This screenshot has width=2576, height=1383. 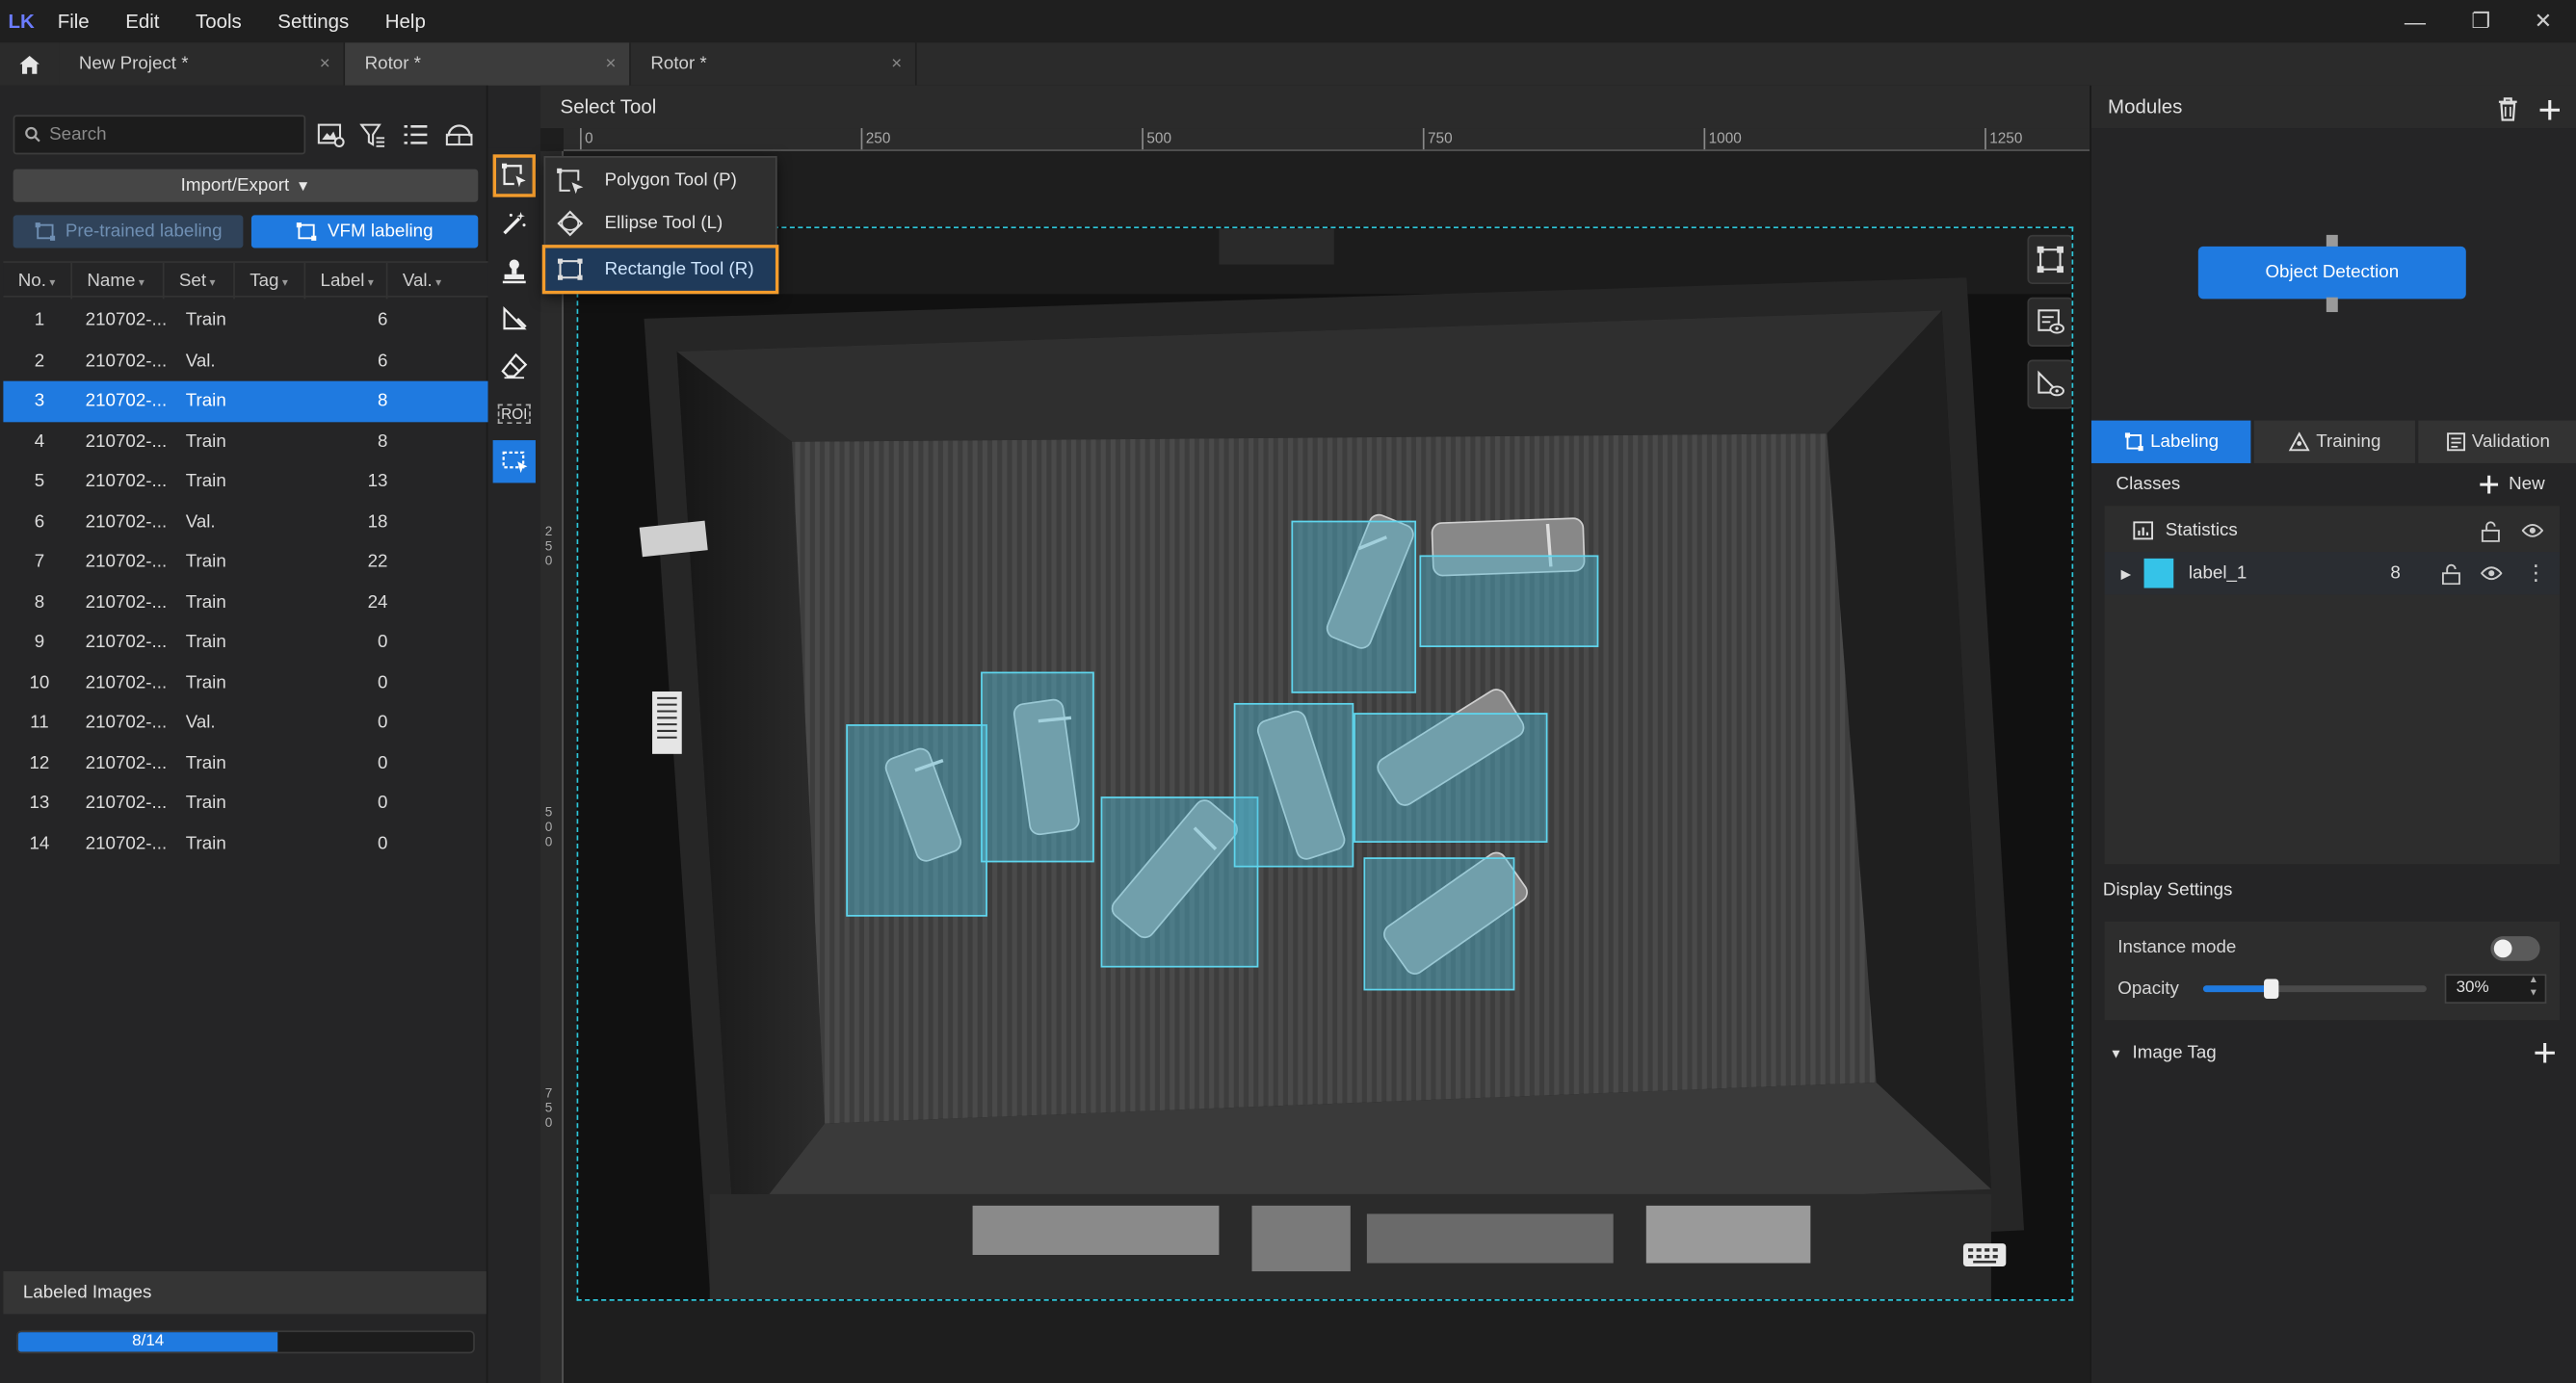 I want to click on cell-no: 9, so click(x=40, y=643).